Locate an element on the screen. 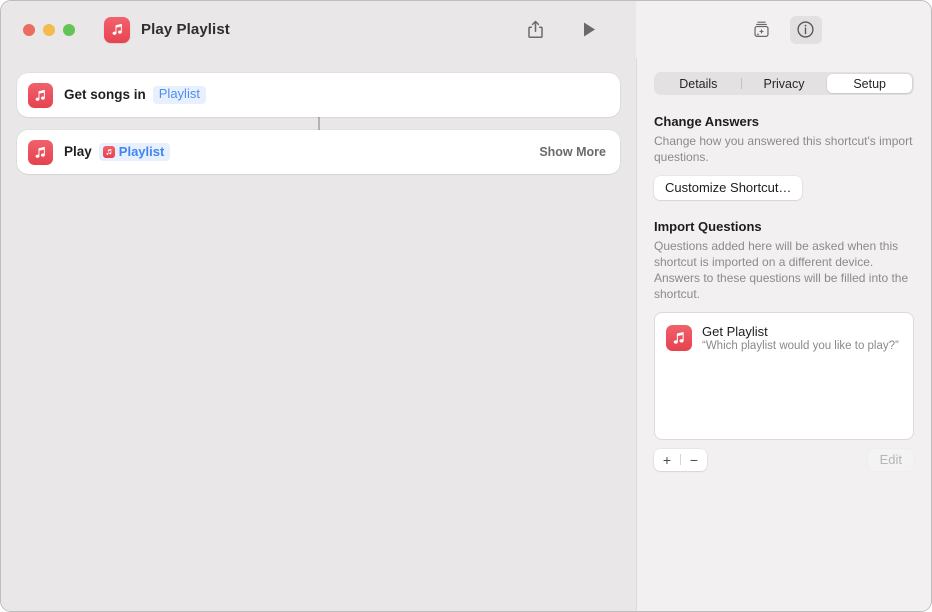 This screenshot has height=612, width=932. traffic-light-group is located at coordinates (49, 29).